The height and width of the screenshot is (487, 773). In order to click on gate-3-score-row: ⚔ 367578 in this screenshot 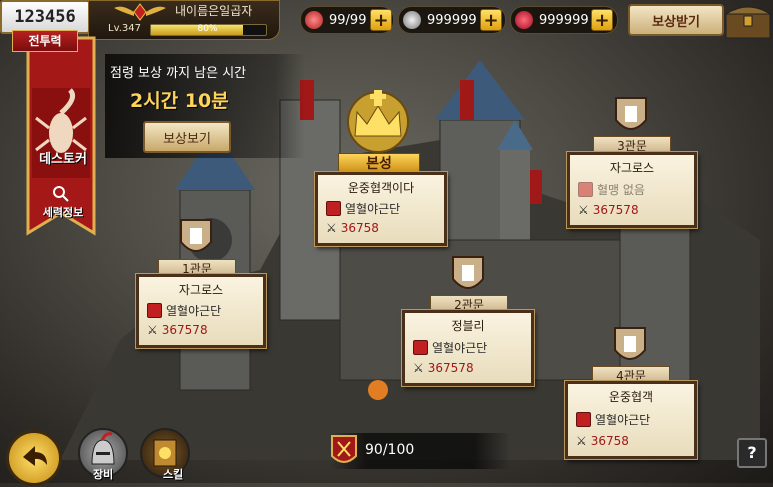, I will do `click(608, 210)`.